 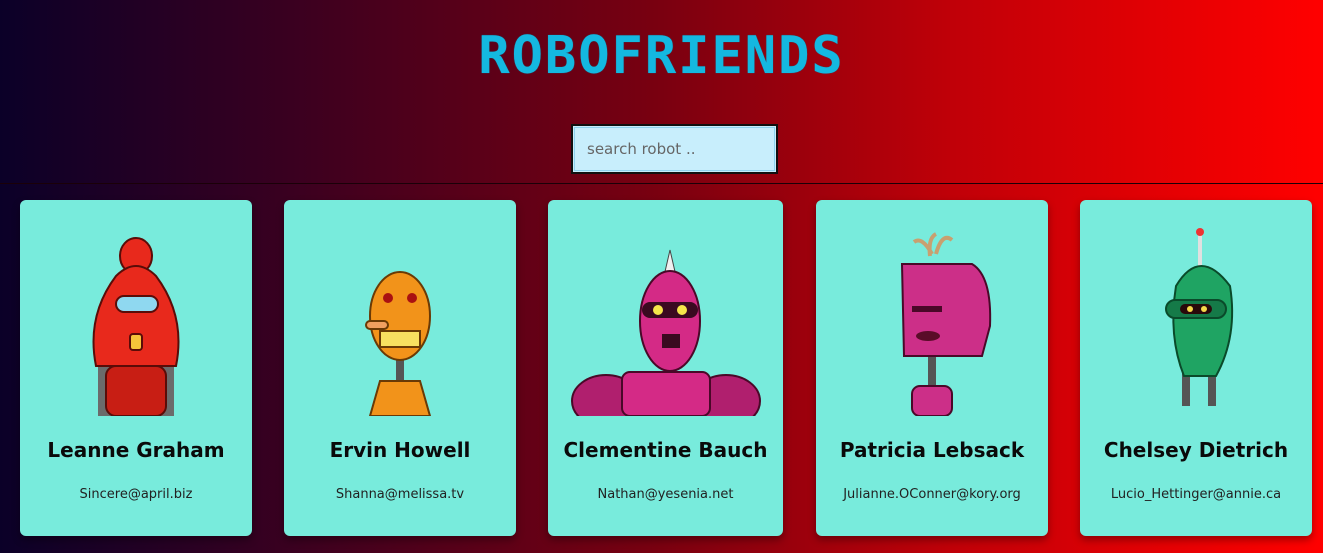 I want to click on robot-email: Lucio_Hettinger@annie.ca, so click(x=1196, y=494).